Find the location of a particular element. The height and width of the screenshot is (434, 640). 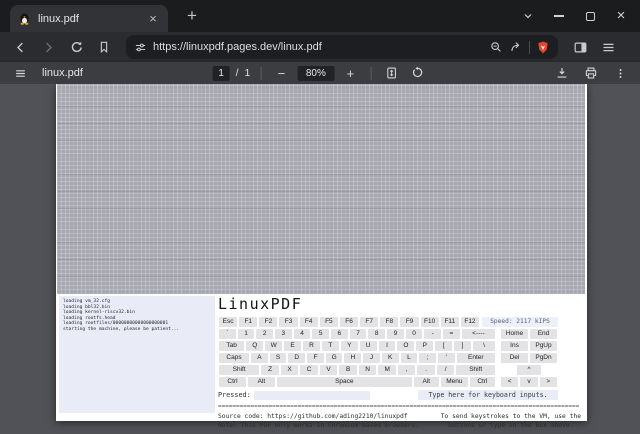

key-button: F11 is located at coordinates (449, 322).